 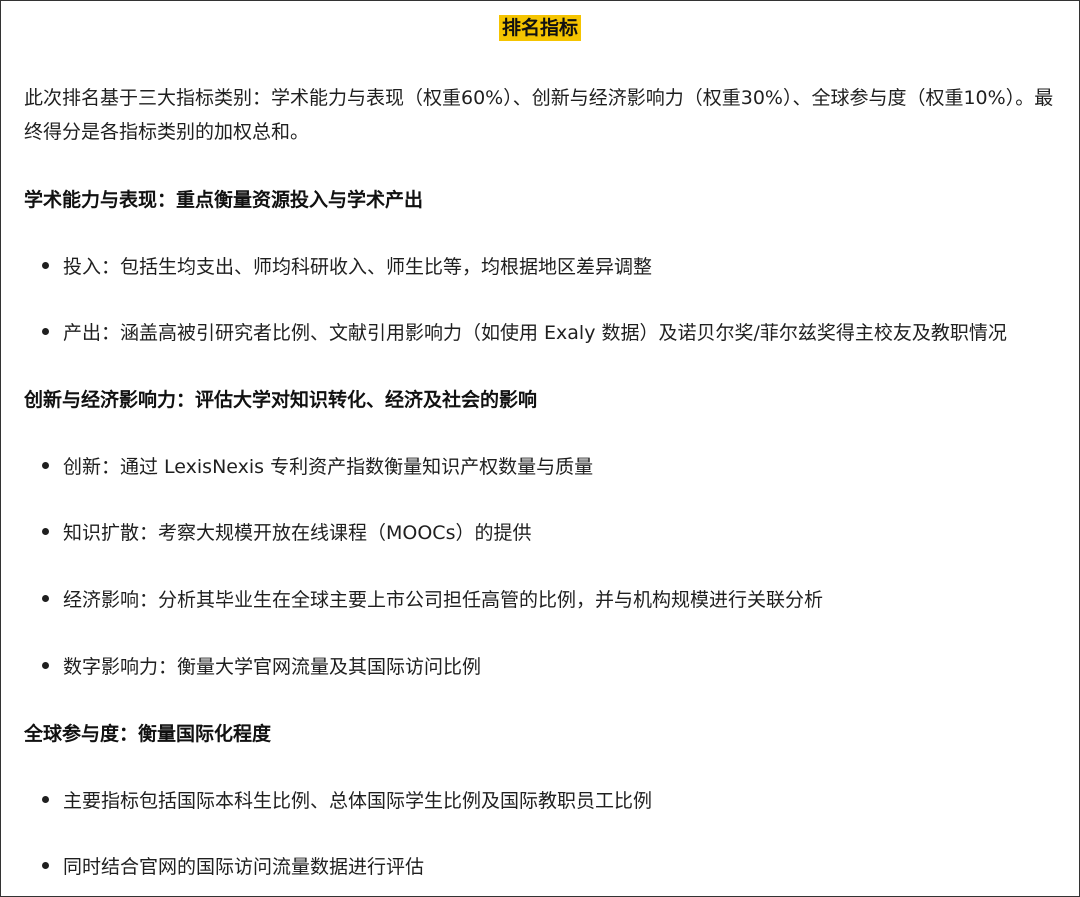 I want to click on list-item-text: 知识扩散：考察大规模开放在线课程（MOOCs）的提供, so click(x=297, y=533).